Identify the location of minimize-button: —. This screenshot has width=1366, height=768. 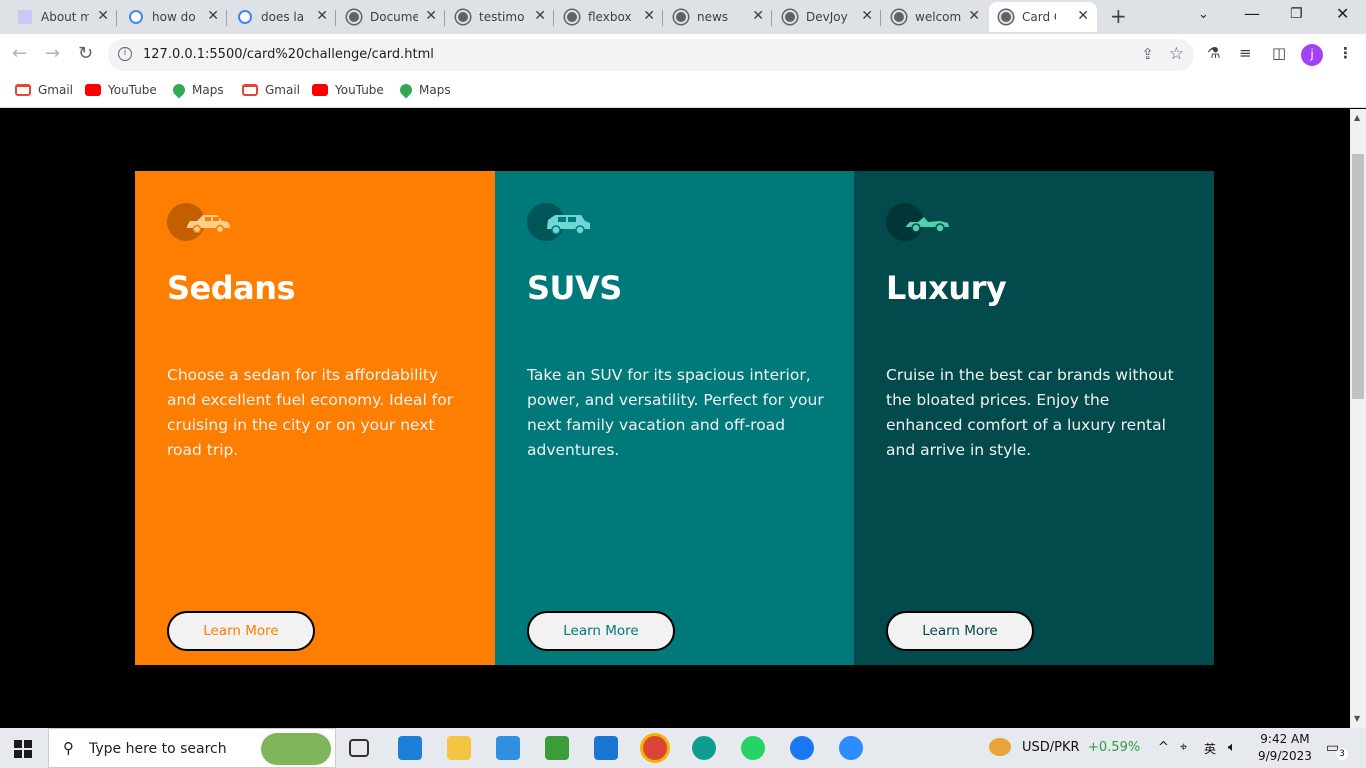
(1252, 13).